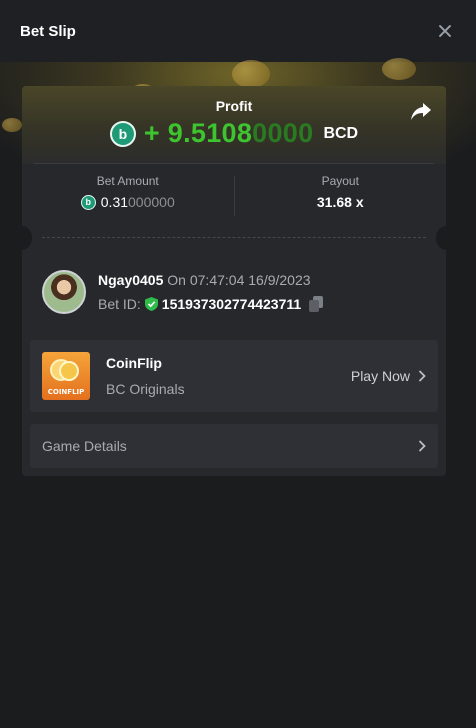 The height and width of the screenshot is (728, 476). What do you see at coordinates (231, 304) in the screenshot?
I see `bet-id-value: 151937302774423711` at bounding box center [231, 304].